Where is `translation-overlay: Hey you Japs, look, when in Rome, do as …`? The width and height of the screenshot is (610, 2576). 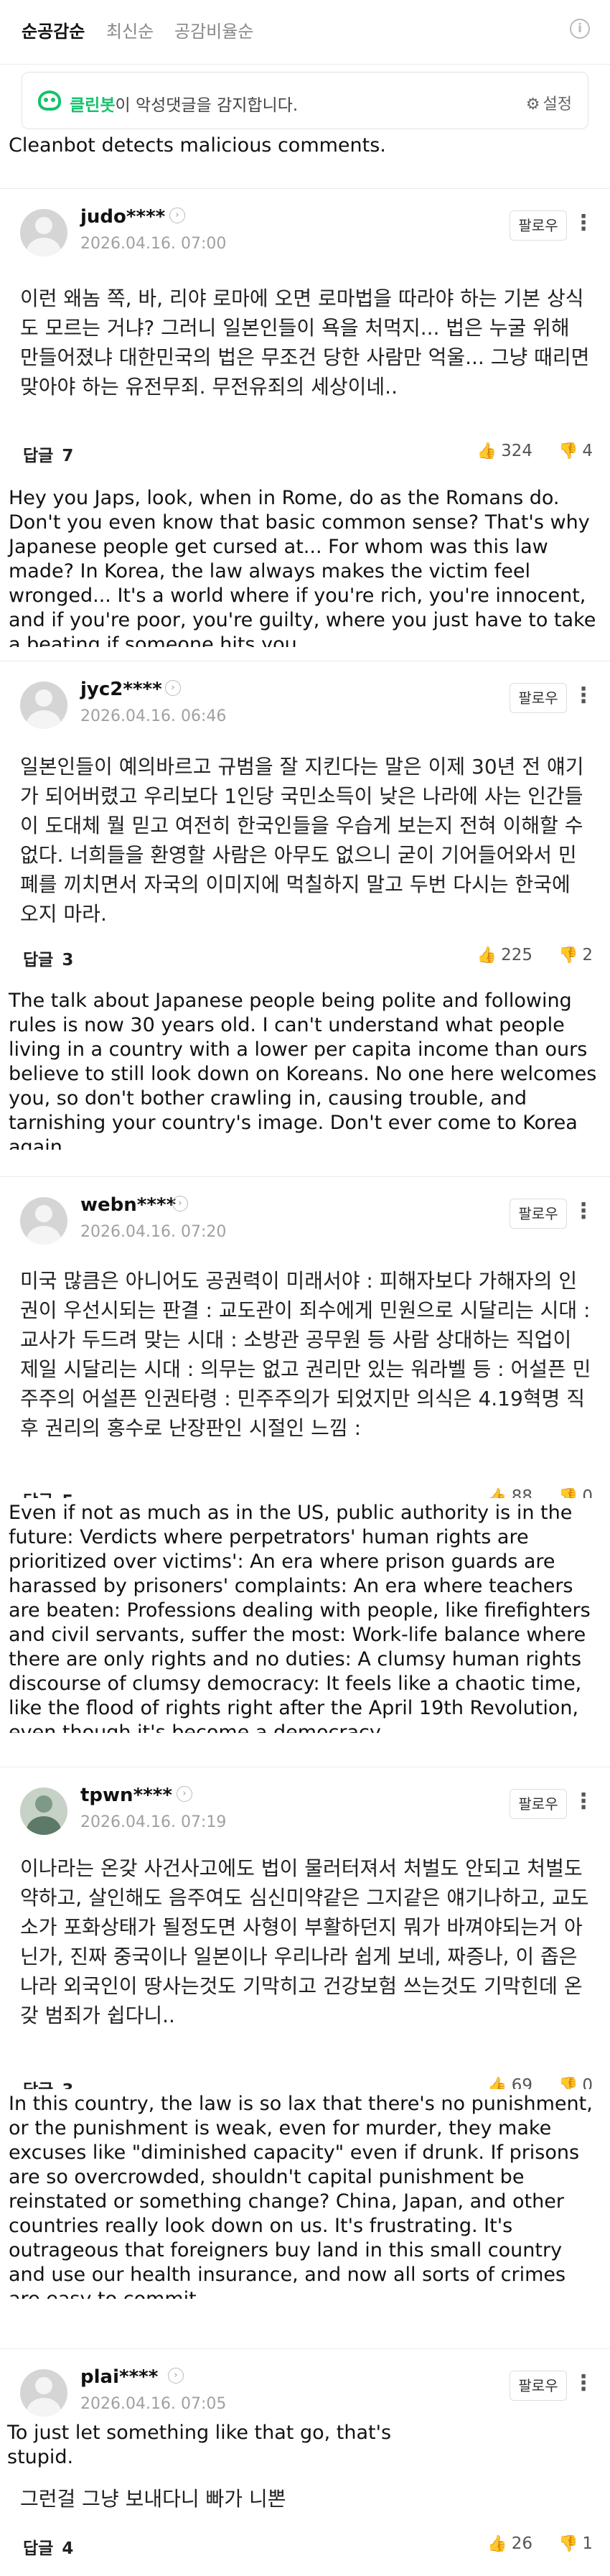
translation-overlay: Hey you Japs, look, when in Rome, do as … is located at coordinates (305, 565).